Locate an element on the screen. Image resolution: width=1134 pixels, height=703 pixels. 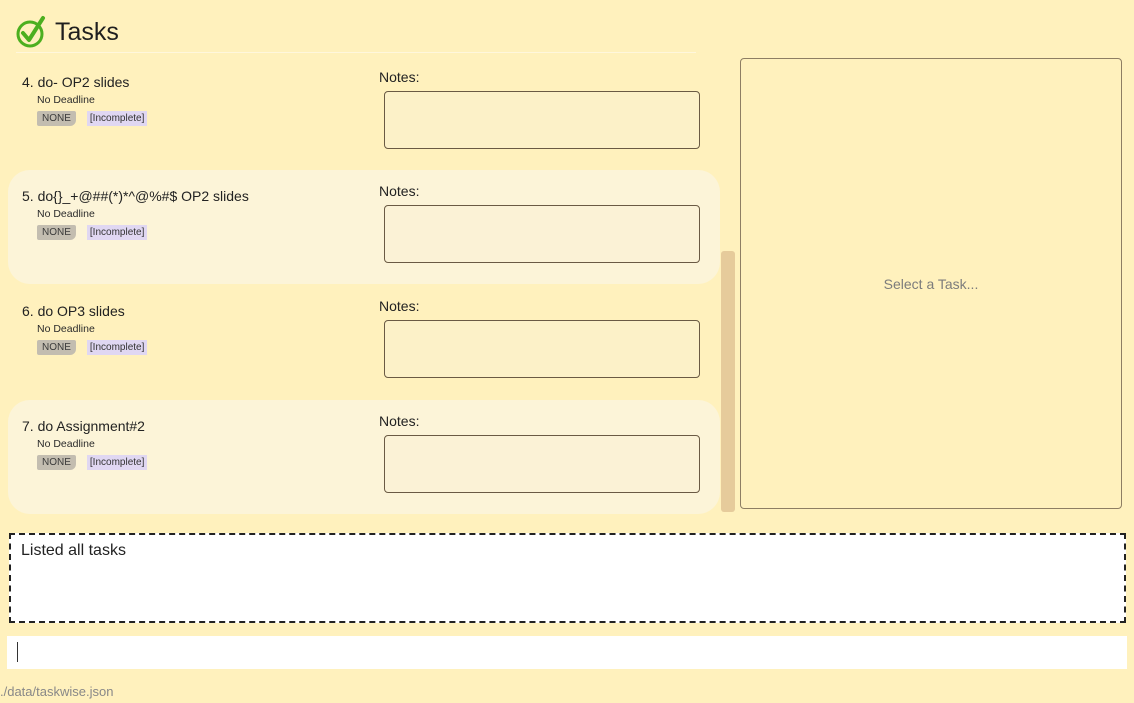
result-text: Listed all tasks is located at coordinates (73, 550).